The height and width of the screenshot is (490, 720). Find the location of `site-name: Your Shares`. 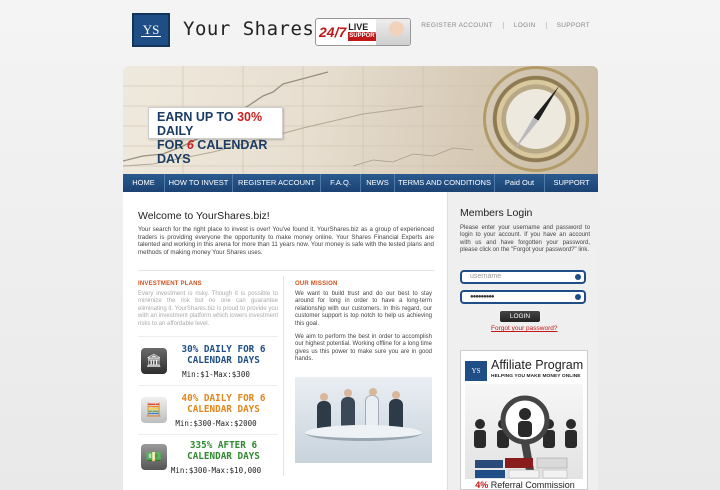

site-name: Your Shares is located at coordinates (249, 29).